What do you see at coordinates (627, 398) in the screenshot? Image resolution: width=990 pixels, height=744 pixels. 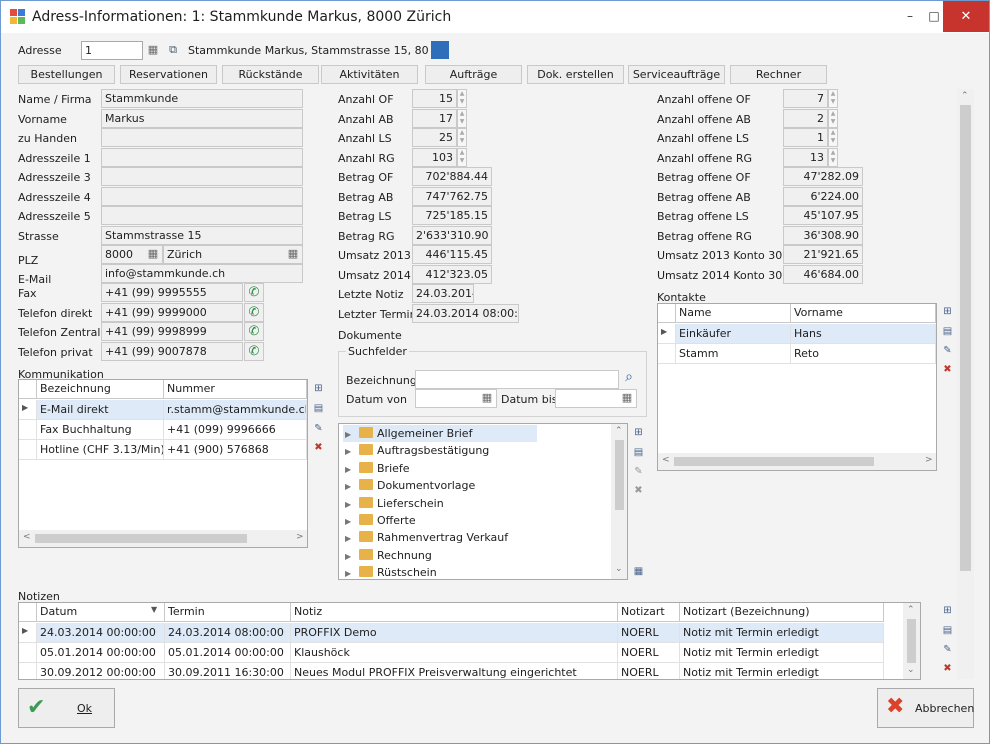 I see `doc-datum-bis-calendar-icon: ▦` at bounding box center [627, 398].